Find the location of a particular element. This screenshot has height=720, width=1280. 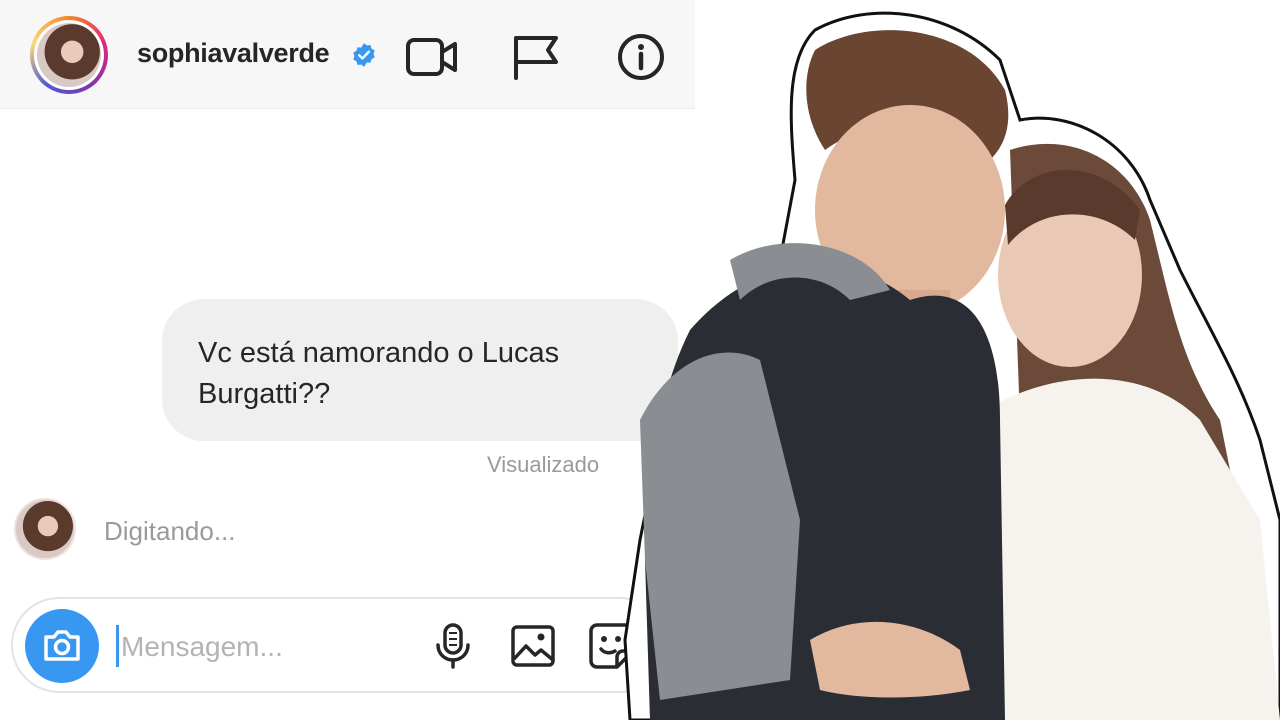

username: sophiavalverde is located at coordinates (233, 53).